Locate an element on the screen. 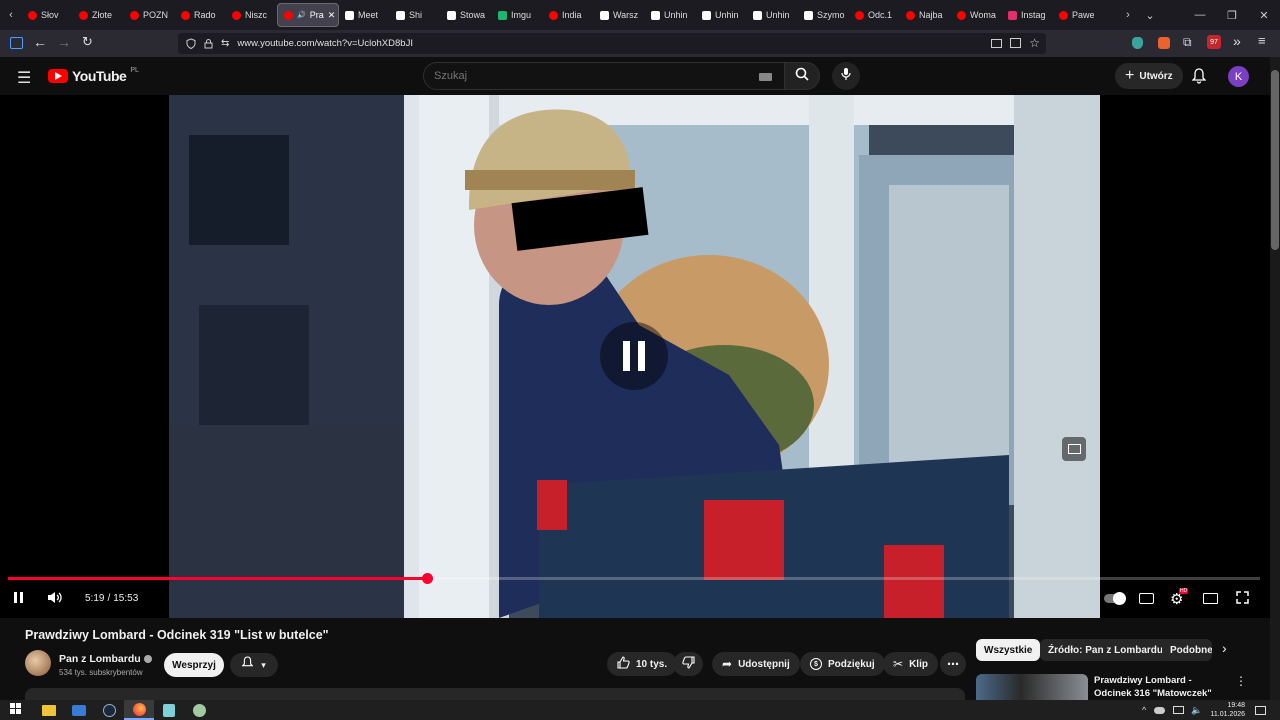  chip-source: Źródło: Pan z Lombardu is located at coordinates (1105, 650).